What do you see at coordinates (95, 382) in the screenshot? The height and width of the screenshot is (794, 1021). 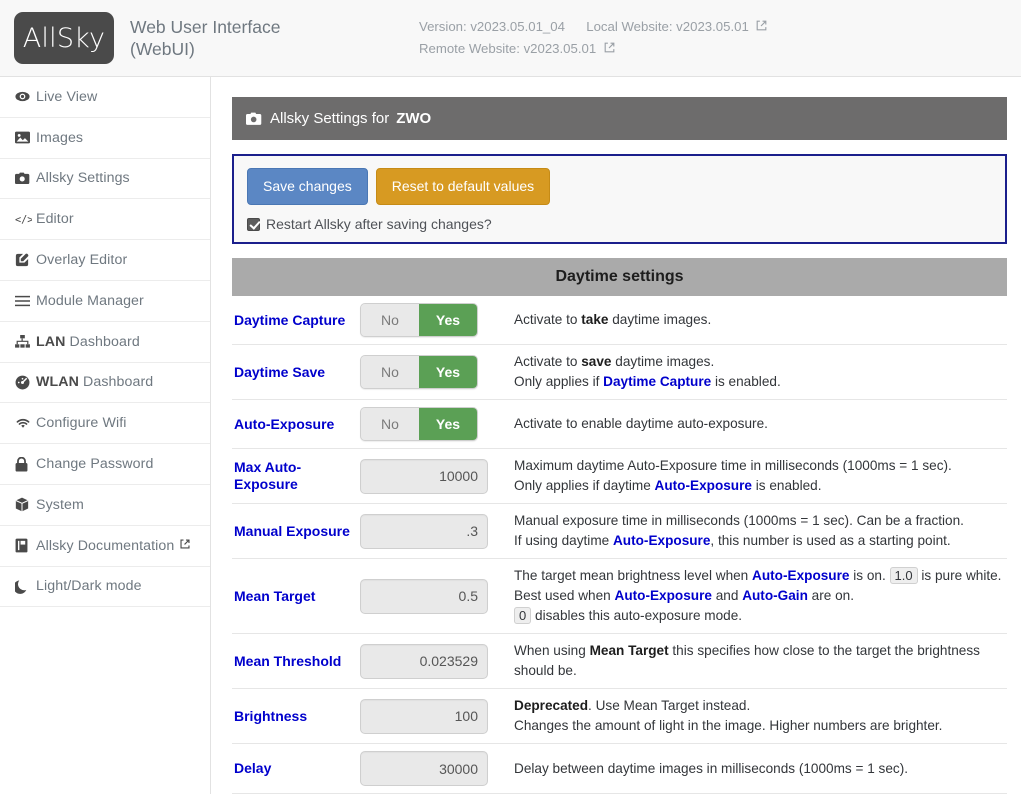 I see `sidebar-item-label: WLAN Dashboard` at bounding box center [95, 382].